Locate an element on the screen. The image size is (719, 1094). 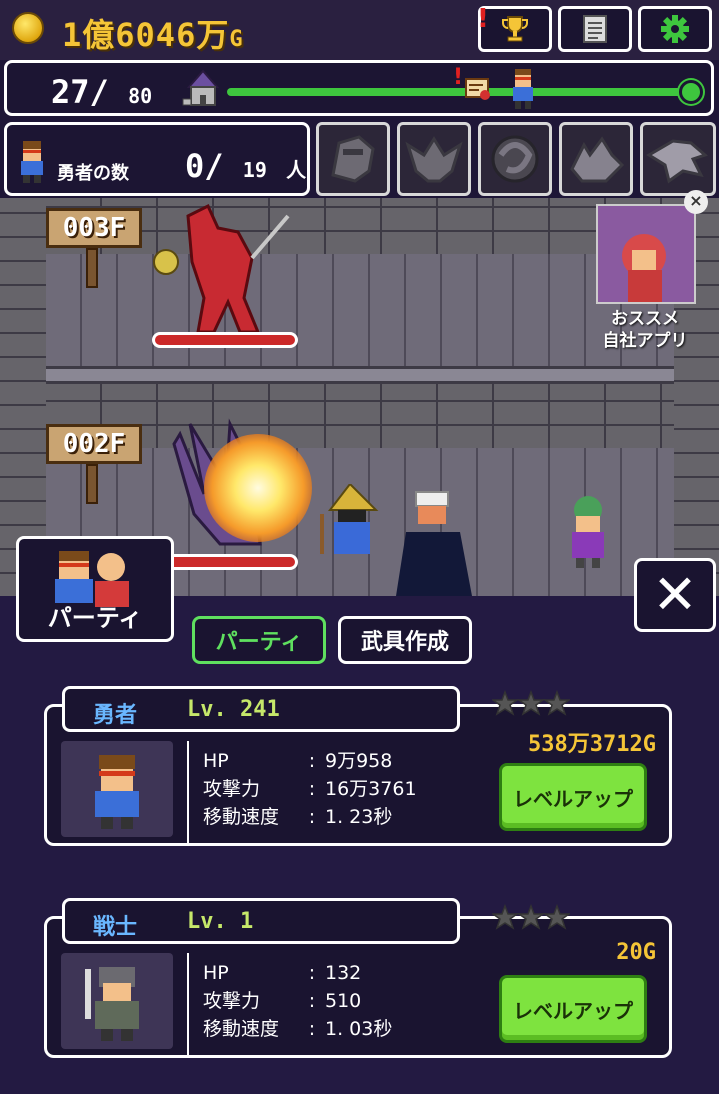
gargoyle-icon is located at coordinates (434, 159).